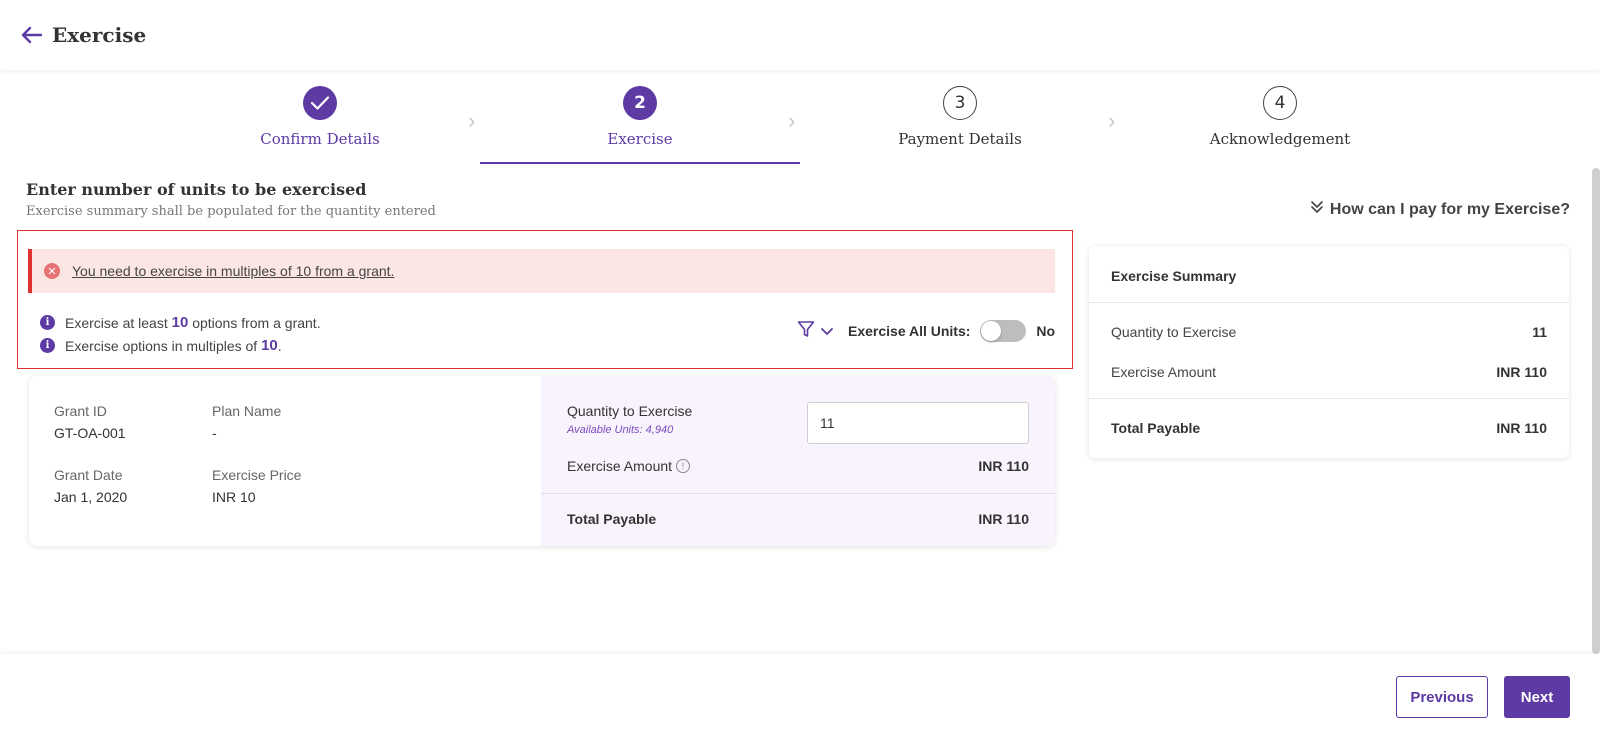 This screenshot has height=738, width=1600. I want to click on error-icon: ✕, so click(52, 271).